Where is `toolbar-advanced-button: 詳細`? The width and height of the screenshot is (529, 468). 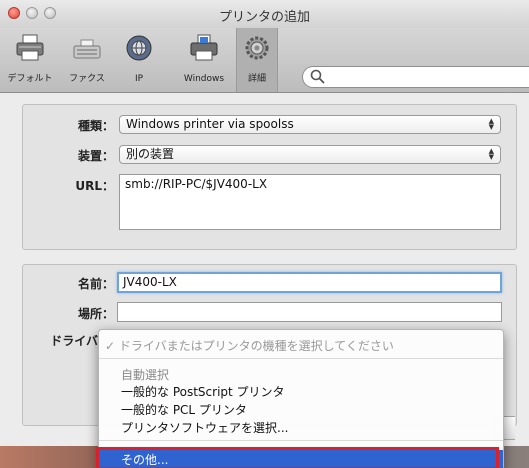
toolbar-advanced-button: 詳細 is located at coordinates (257, 60).